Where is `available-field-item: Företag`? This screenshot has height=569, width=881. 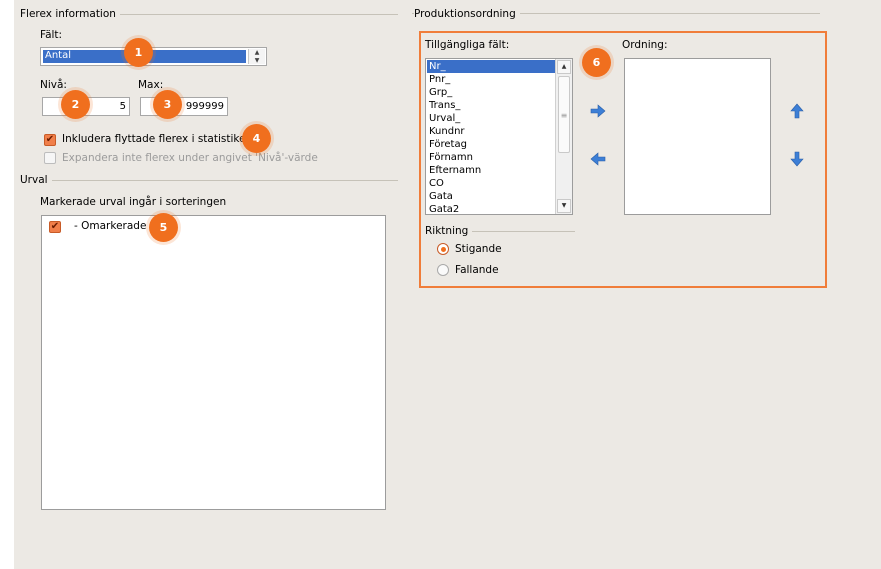
available-field-item: Företag is located at coordinates (491, 144).